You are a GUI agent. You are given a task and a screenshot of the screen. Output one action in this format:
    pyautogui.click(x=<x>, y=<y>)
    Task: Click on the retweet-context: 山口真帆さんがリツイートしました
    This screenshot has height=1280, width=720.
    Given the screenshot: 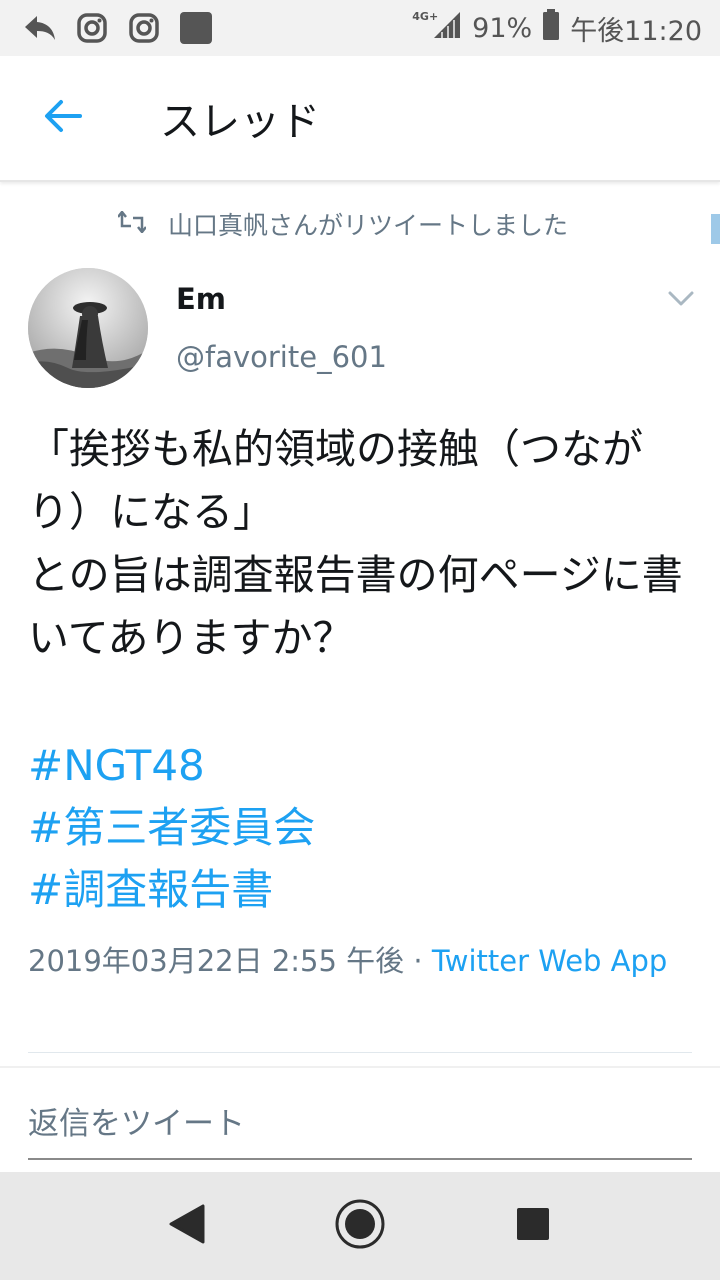 What is the action you would take?
    pyautogui.click(x=343, y=224)
    